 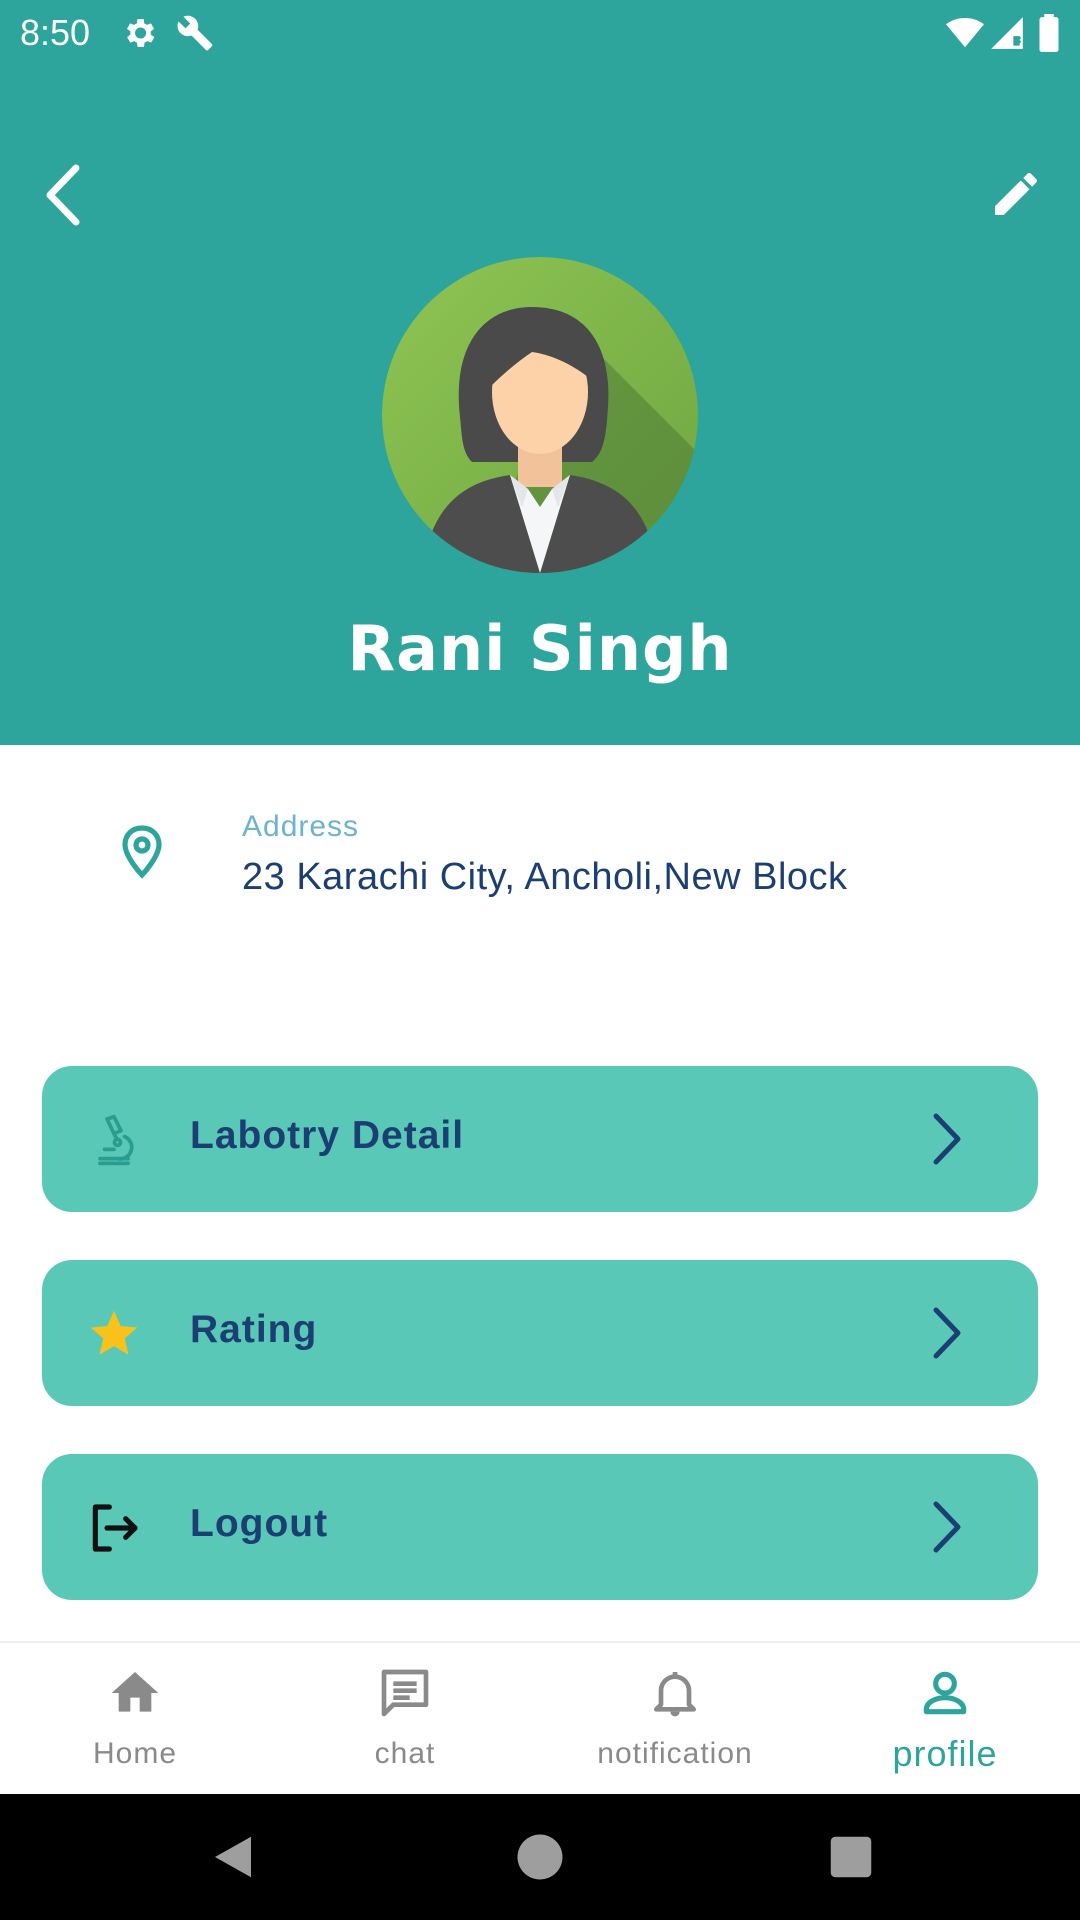 What do you see at coordinates (540, 1527) in the screenshot?
I see `menu-item-logout: Logout` at bounding box center [540, 1527].